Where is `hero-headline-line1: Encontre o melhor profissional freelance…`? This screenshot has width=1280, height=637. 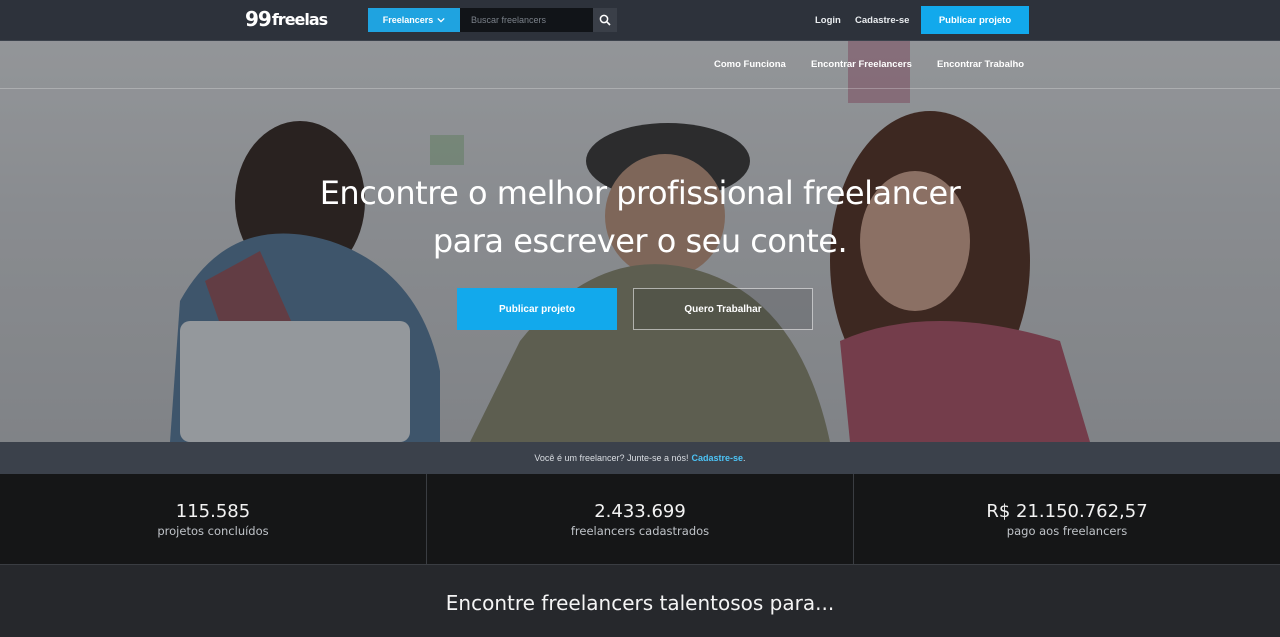 hero-headline-line1: Encontre o melhor profissional freelance… is located at coordinates (640, 193).